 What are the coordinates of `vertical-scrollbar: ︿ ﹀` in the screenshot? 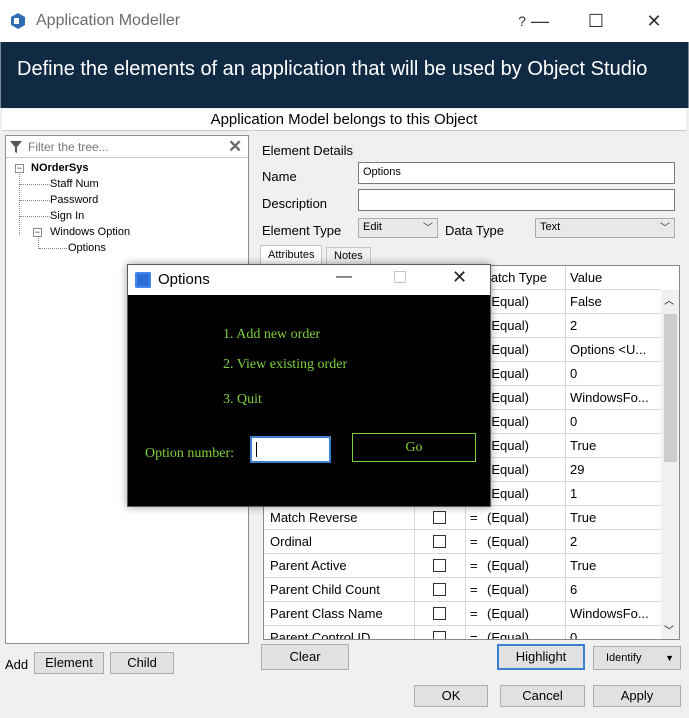 It's located at (670, 464).